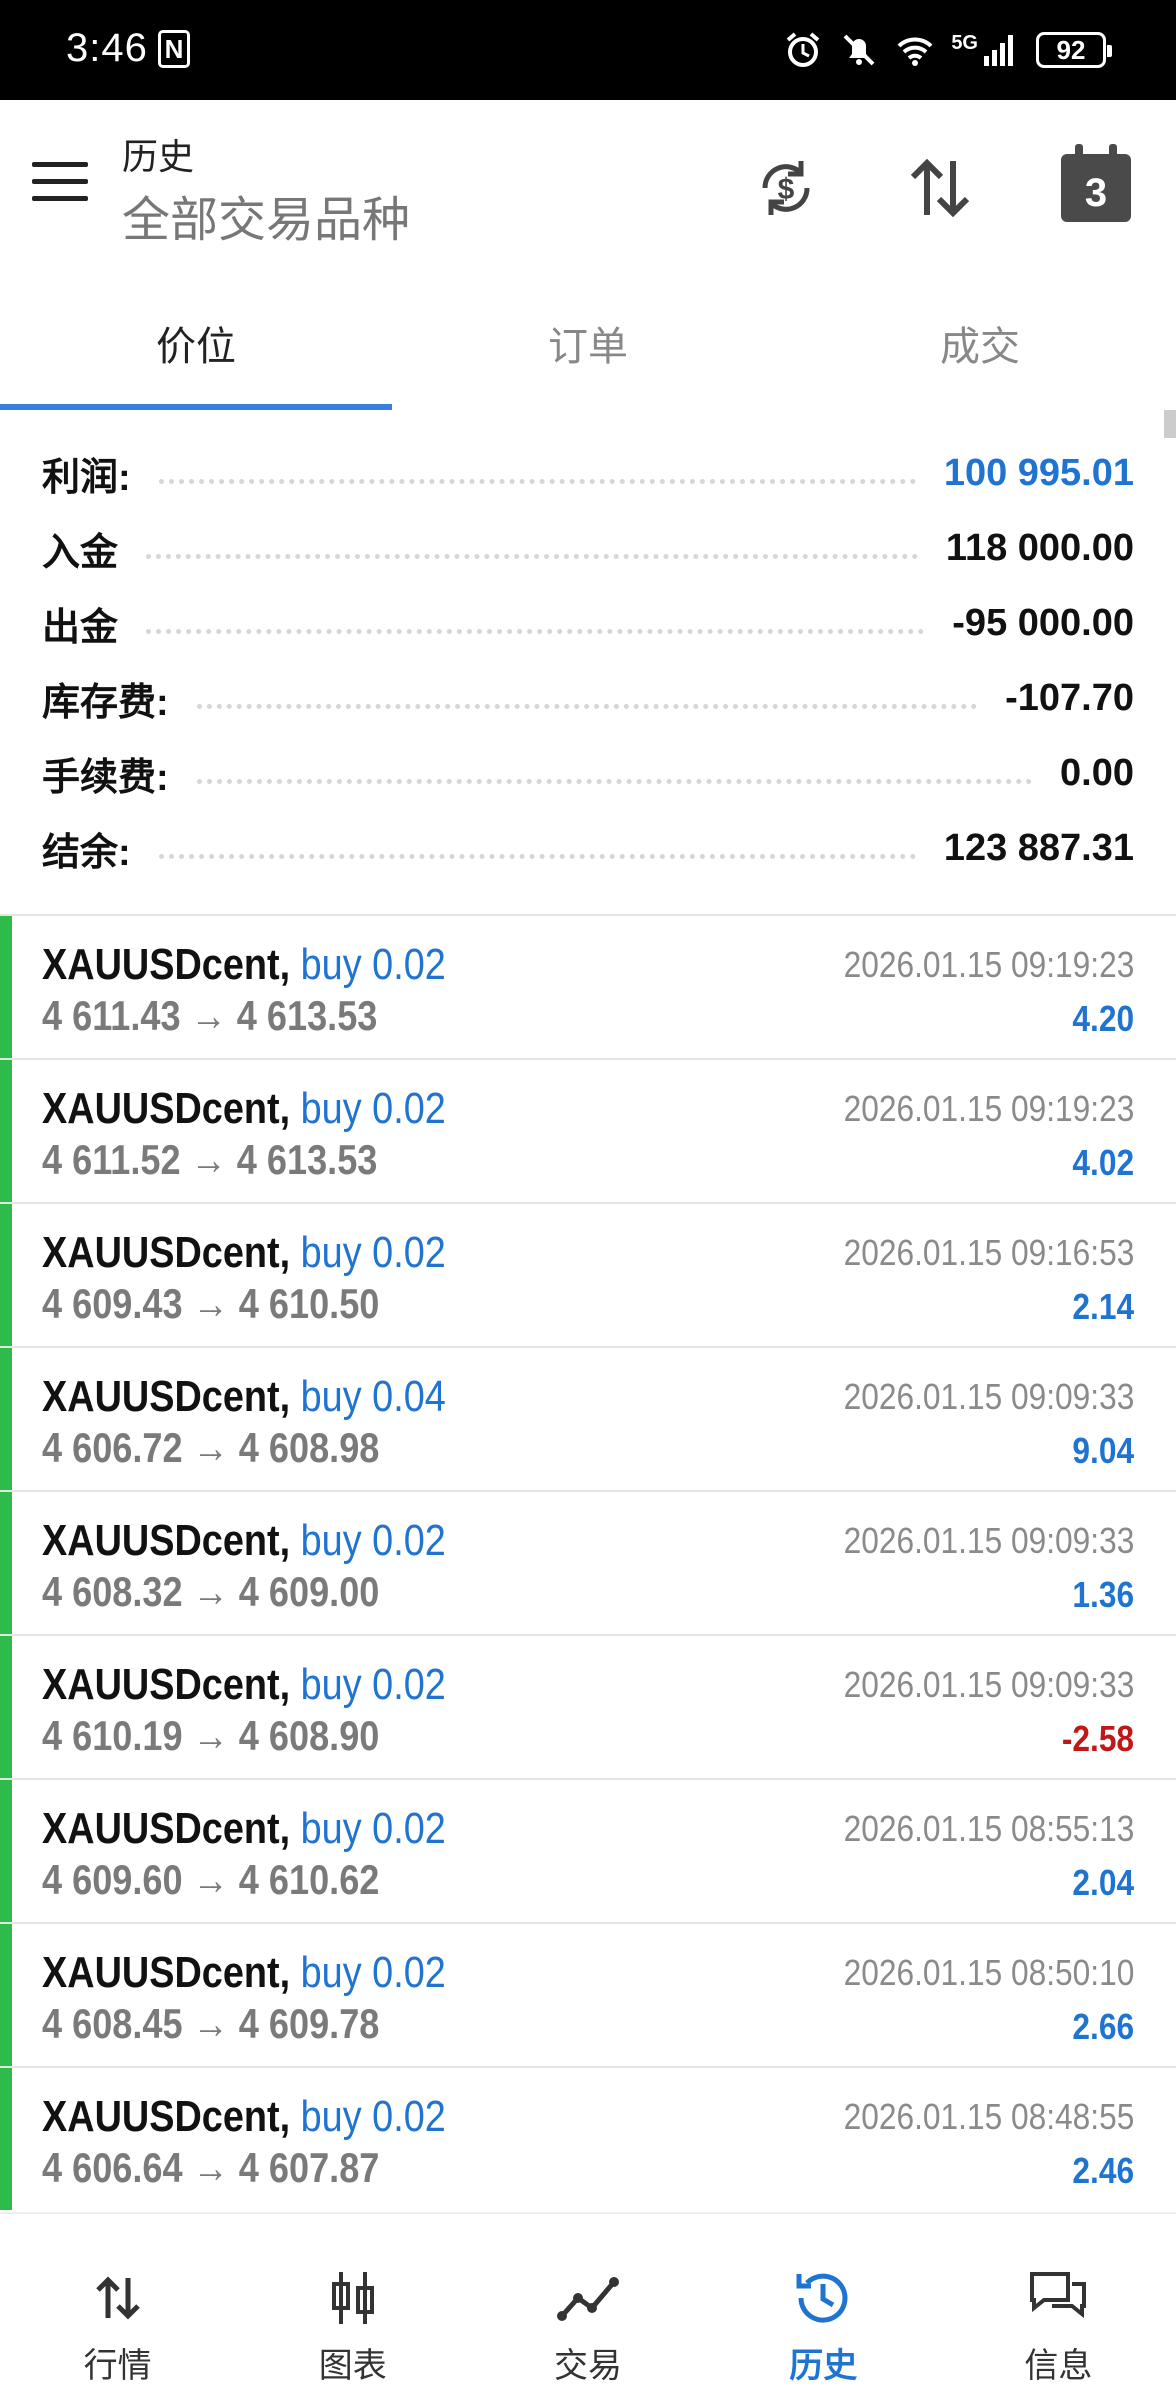 Image resolution: width=1176 pixels, height=2400 pixels. I want to click on status-bar: 3:46 N 5G 92, so click(588, 50).